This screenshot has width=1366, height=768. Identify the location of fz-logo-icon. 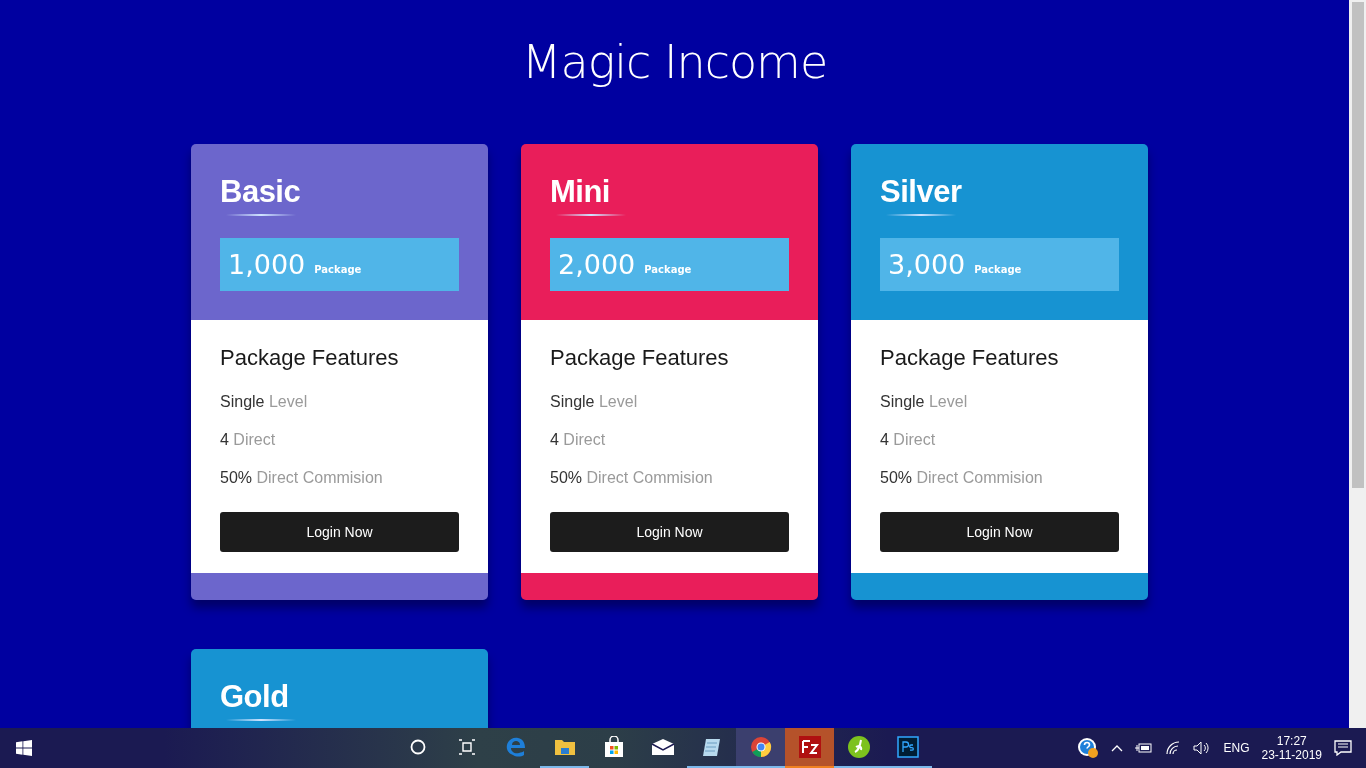
(809, 747).